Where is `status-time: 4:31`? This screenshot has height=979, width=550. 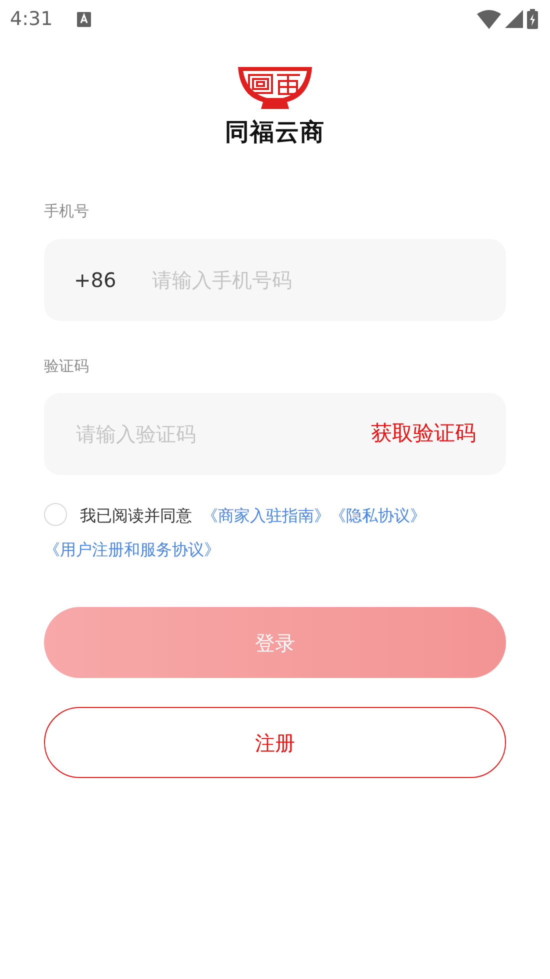
status-time: 4:31 is located at coordinates (31, 19).